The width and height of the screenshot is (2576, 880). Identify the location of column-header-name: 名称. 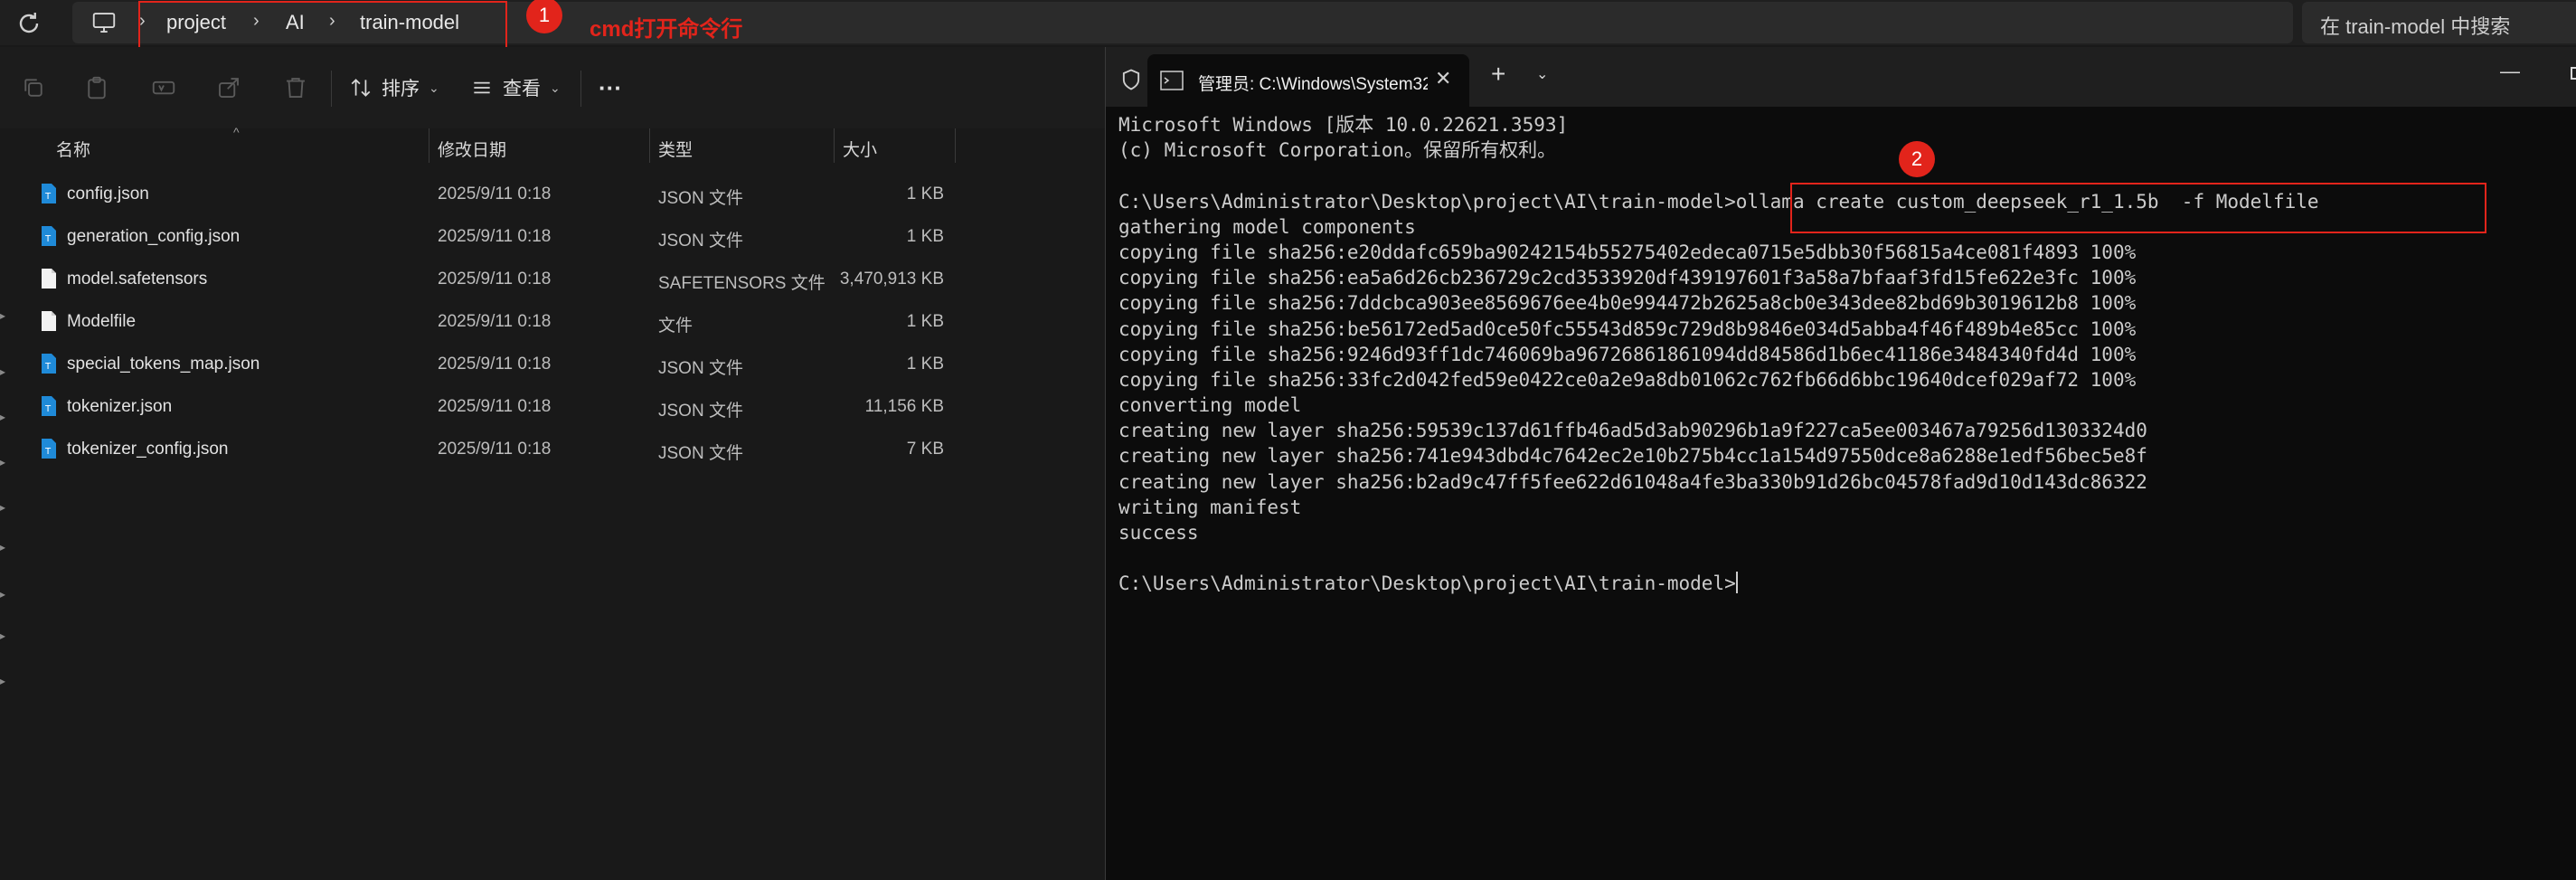
(73, 154).